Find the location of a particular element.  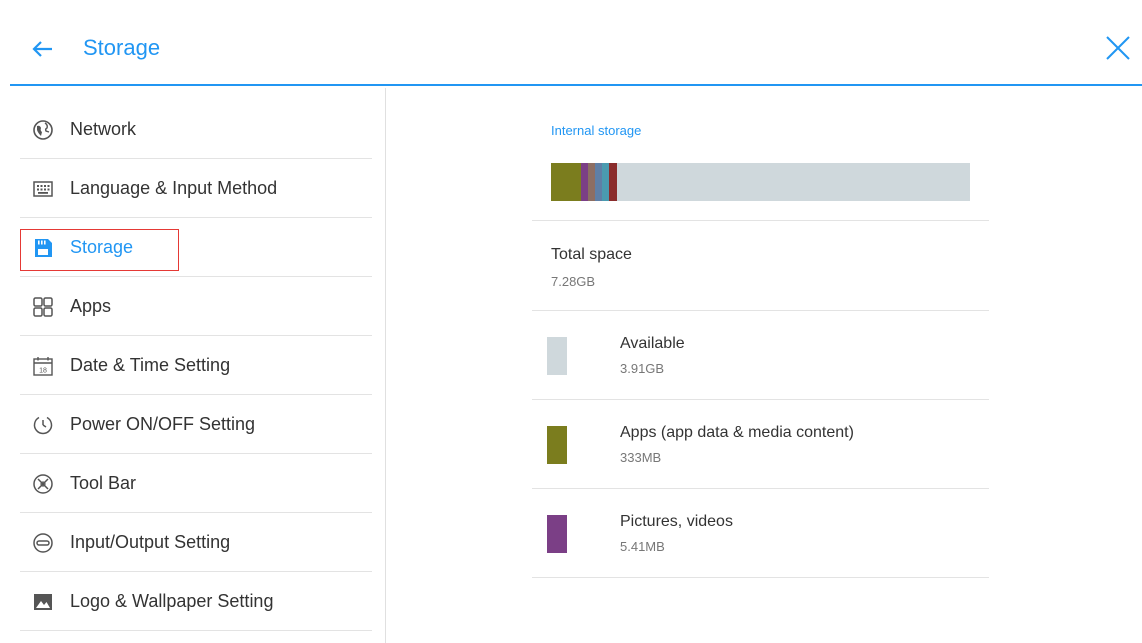

usage-segment-pictures is located at coordinates (584, 182).